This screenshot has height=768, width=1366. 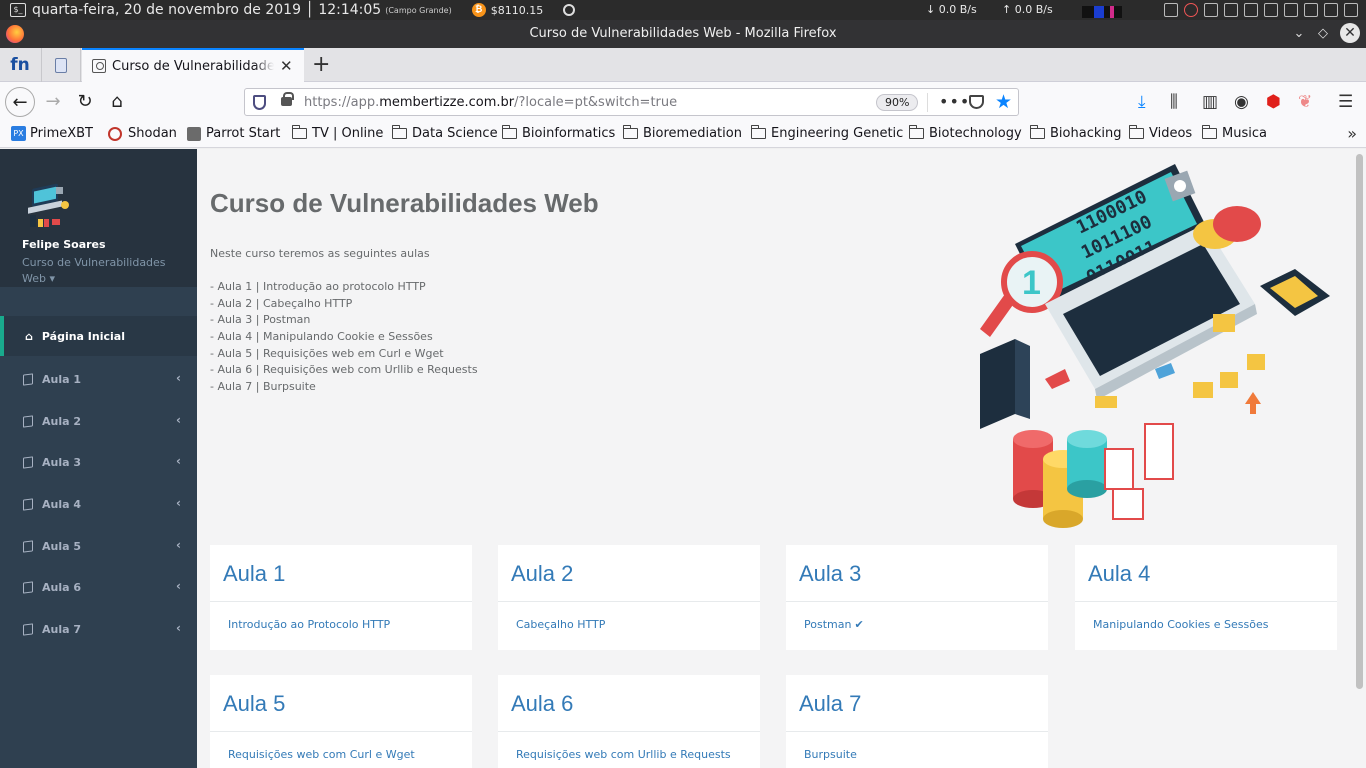 I want to click on lesson-link: Requisições web com Curl e Wget, so click(x=341, y=750).